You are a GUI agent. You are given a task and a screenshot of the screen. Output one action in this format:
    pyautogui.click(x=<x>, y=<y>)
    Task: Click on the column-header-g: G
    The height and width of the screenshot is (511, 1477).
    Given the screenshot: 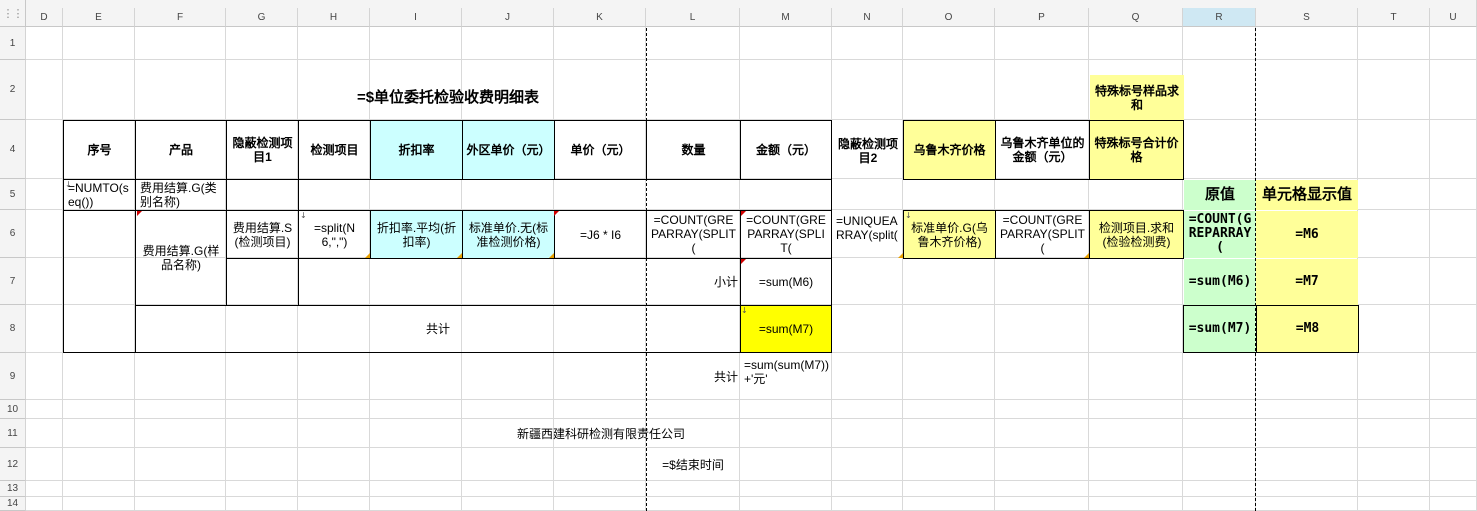 What is the action you would take?
    pyautogui.click(x=262, y=17)
    